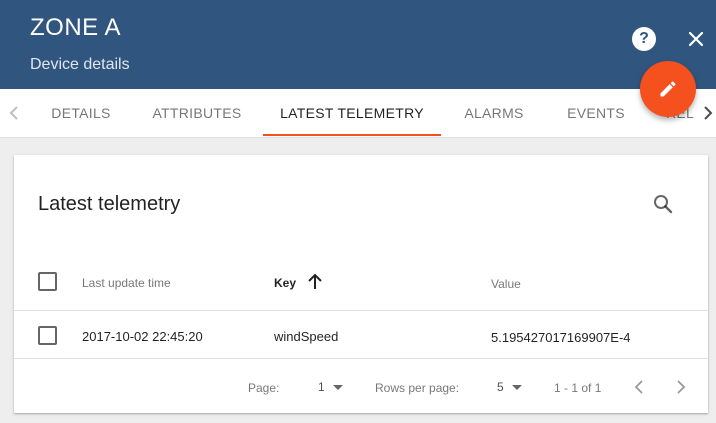 The width and height of the screenshot is (716, 423). I want to click on row-checkbox, so click(47, 335).